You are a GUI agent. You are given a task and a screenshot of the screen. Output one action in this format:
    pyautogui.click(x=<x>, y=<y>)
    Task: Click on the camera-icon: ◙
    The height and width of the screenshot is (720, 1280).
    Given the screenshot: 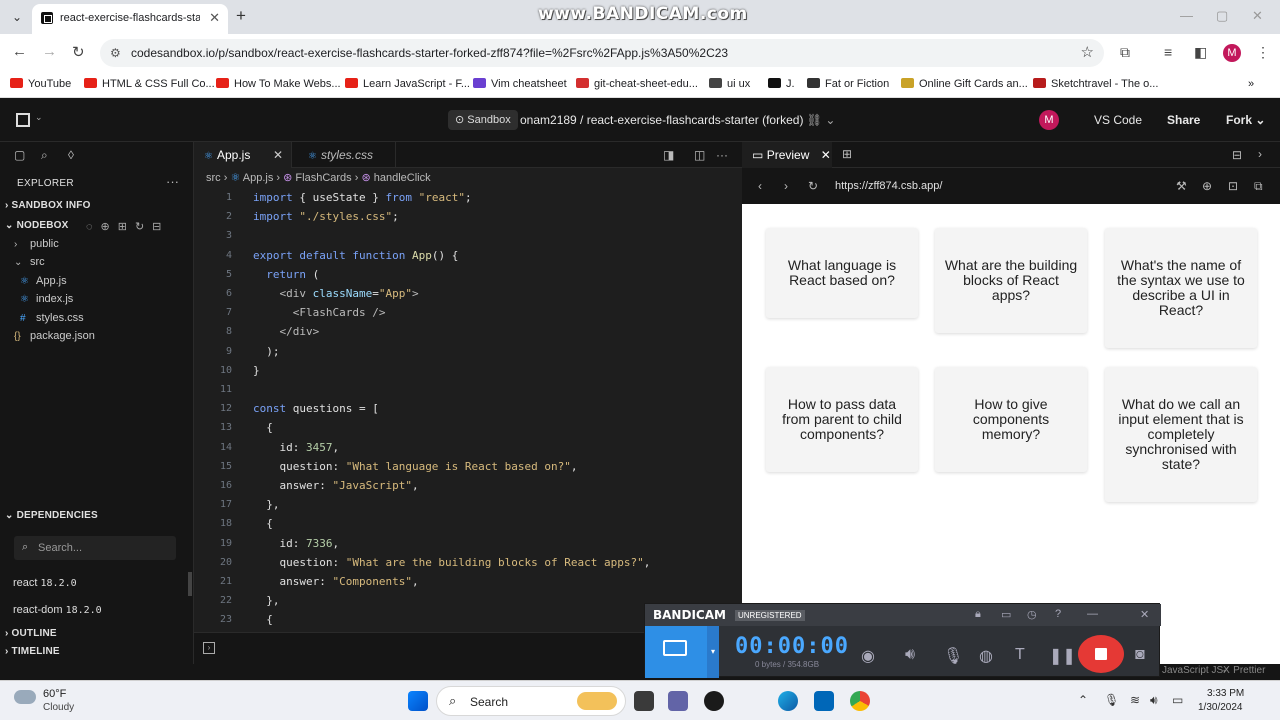 What is the action you would take?
    pyautogui.click(x=1140, y=655)
    